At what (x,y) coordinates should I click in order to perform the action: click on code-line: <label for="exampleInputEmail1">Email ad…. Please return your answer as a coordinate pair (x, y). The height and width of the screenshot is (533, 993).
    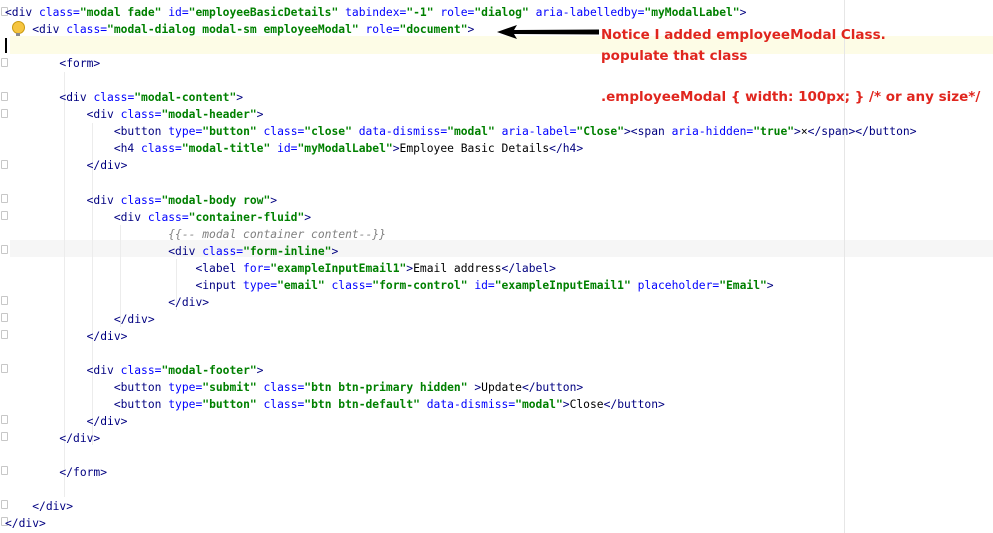
    Looking at the image, I should click on (461, 268).